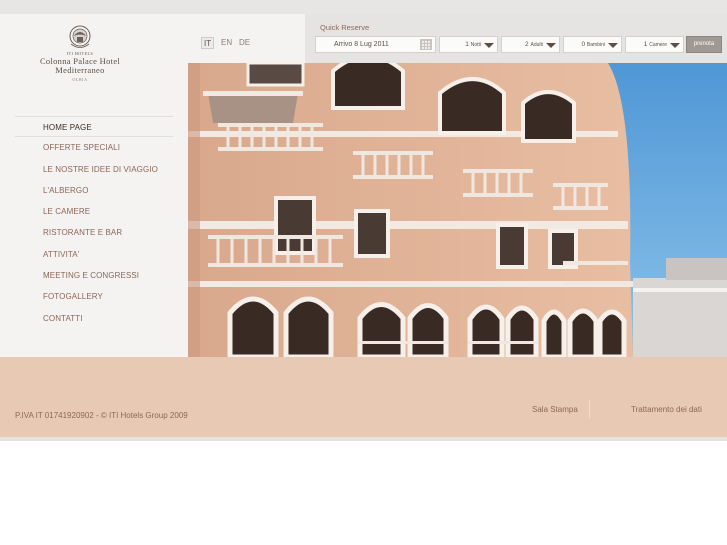 The image size is (727, 545). I want to click on lang-de: DE, so click(244, 43).